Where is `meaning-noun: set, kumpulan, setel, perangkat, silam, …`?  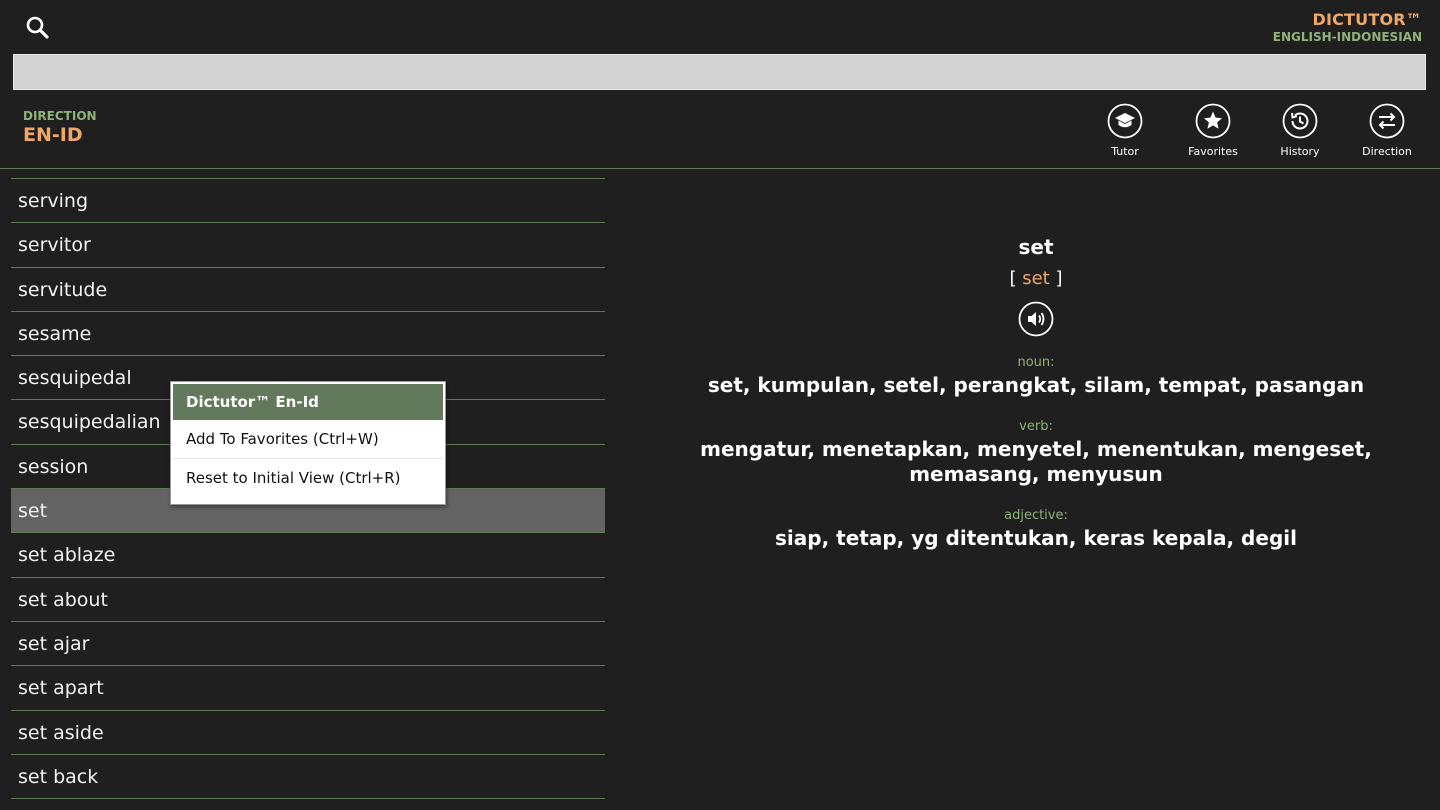 meaning-noun: set, kumpulan, setel, perangkat, silam, … is located at coordinates (1036, 385).